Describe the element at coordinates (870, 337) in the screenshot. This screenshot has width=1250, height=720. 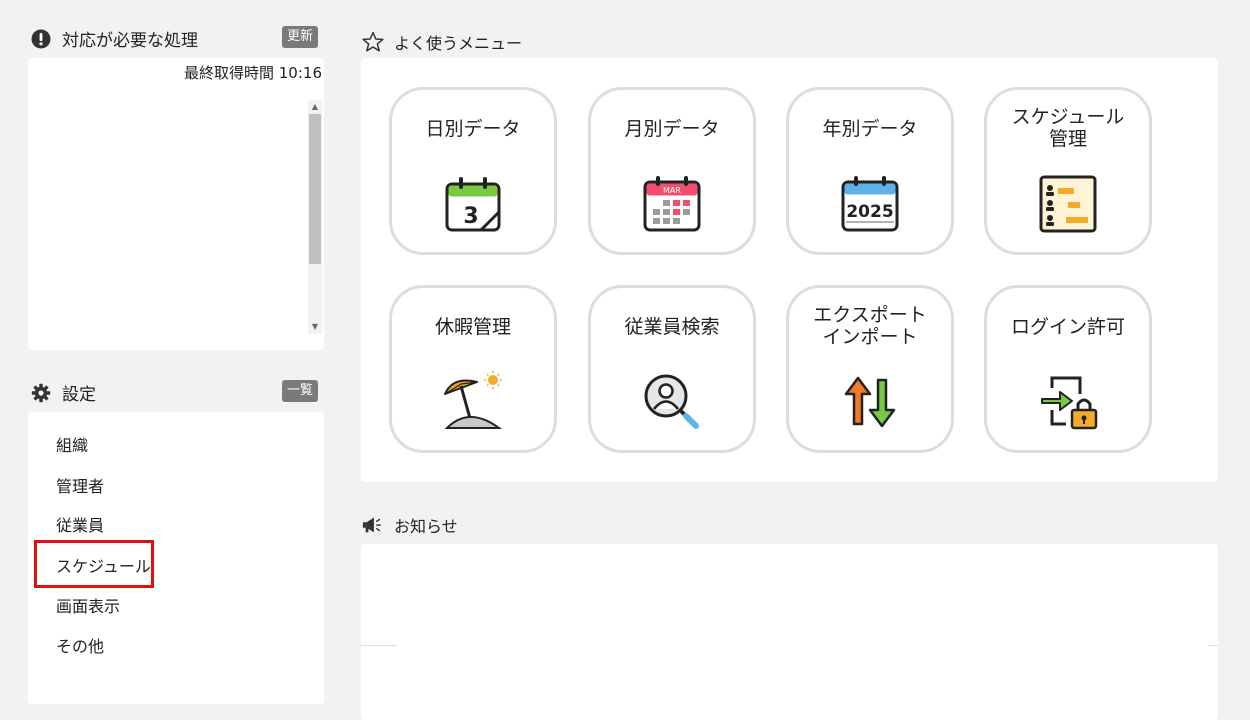
I see `tile-label-line2: インポート` at that location.